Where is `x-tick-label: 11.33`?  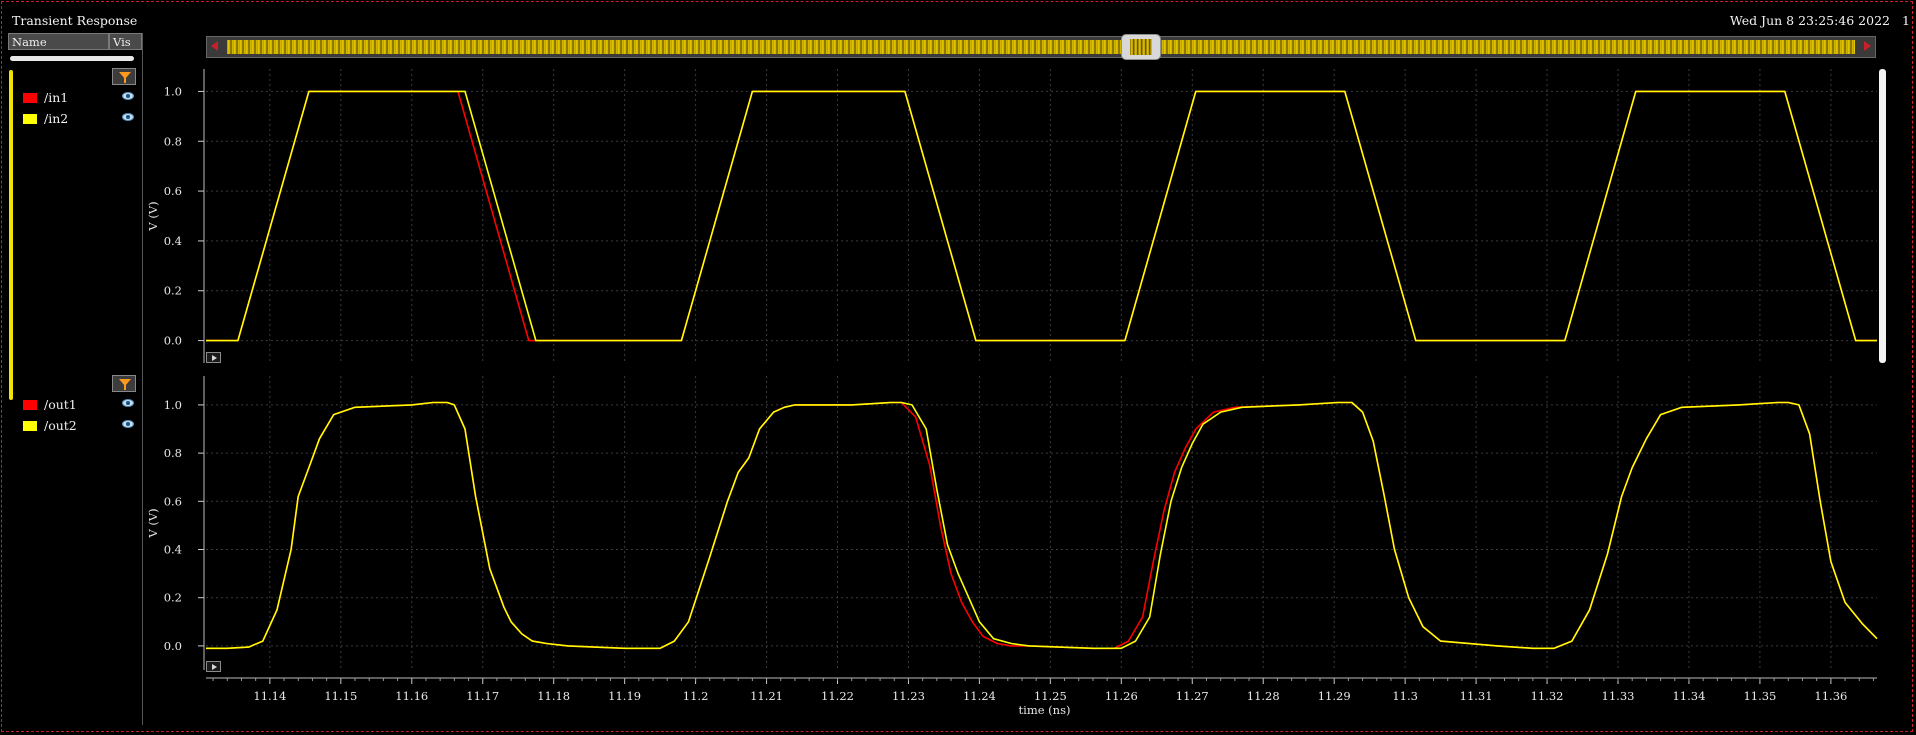
x-tick-label: 11.33 is located at coordinates (1618, 696).